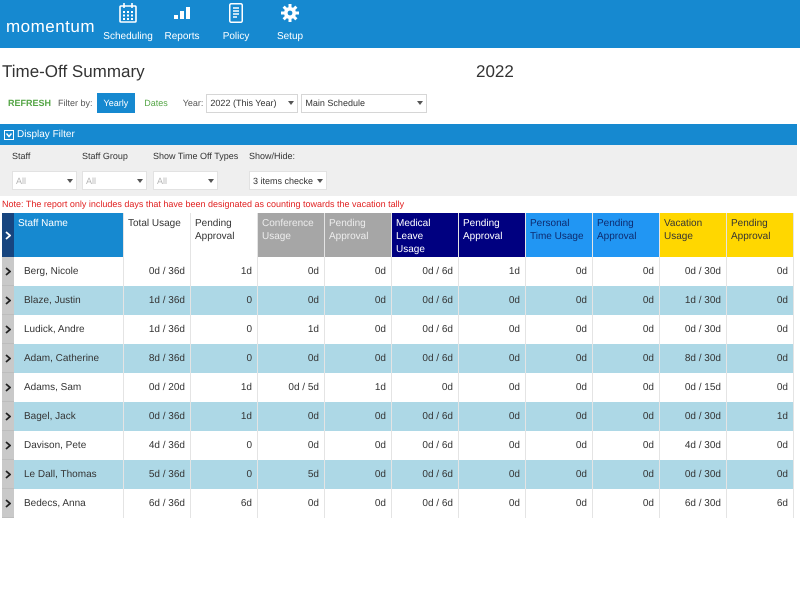 Image resolution: width=800 pixels, height=600 pixels. Describe the element at coordinates (236, 24) in the screenshot. I see `nav-button: Policy` at that location.